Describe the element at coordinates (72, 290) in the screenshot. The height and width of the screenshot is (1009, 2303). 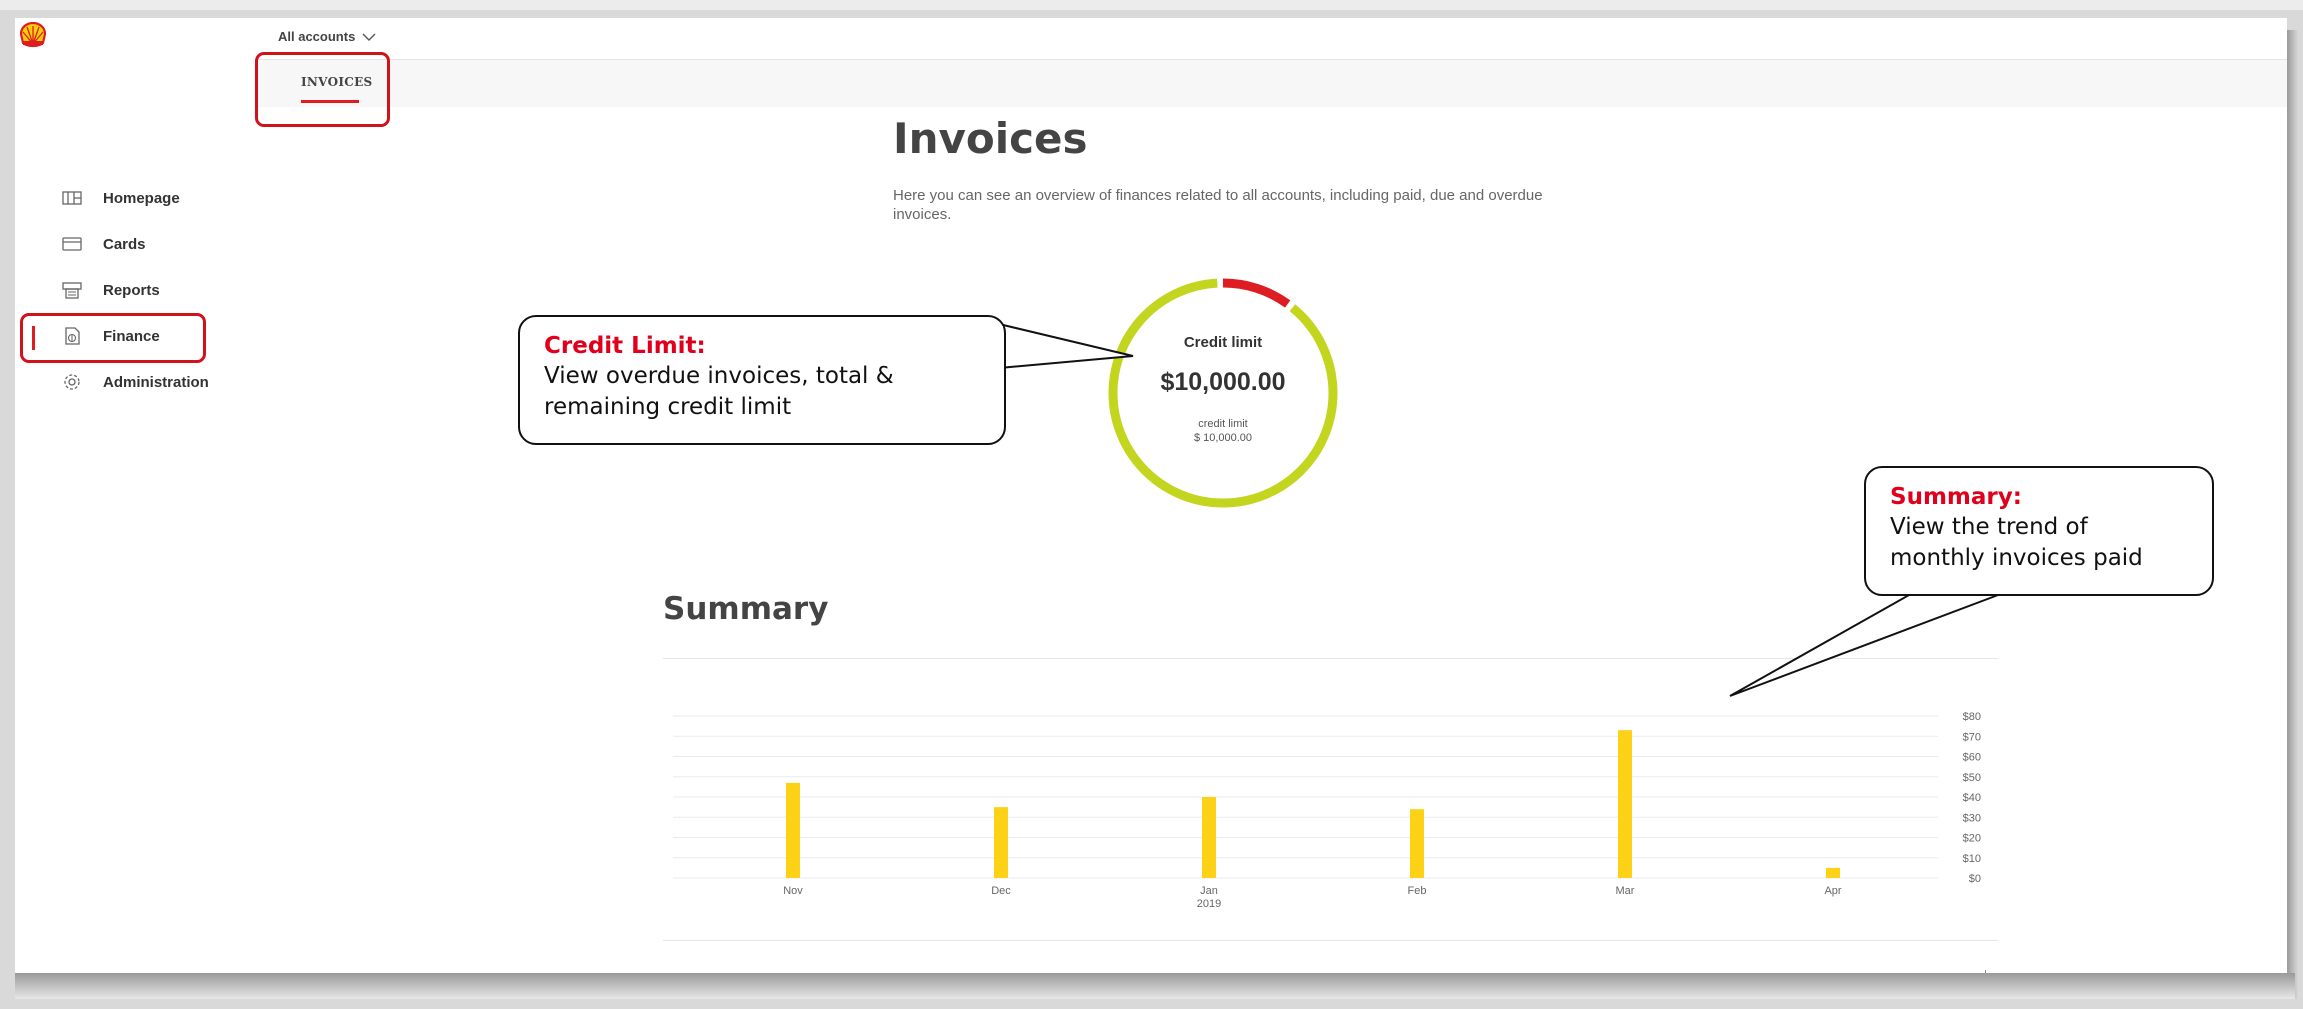
I see `reports-icon` at that location.